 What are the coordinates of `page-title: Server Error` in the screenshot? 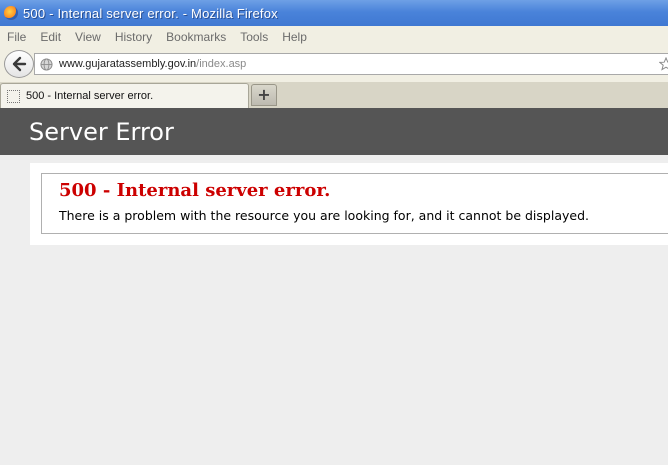 It's located at (101, 132).